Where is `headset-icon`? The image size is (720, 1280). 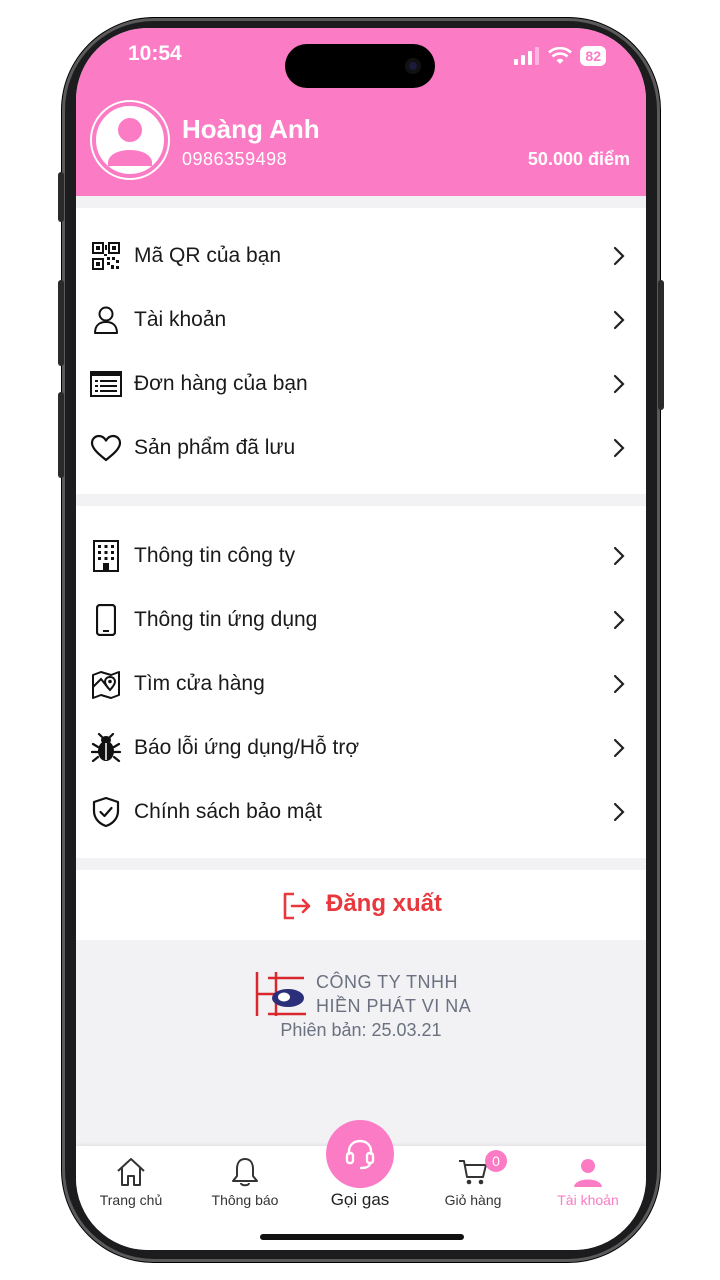 headset-icon is located at coordinates (360, 1154).